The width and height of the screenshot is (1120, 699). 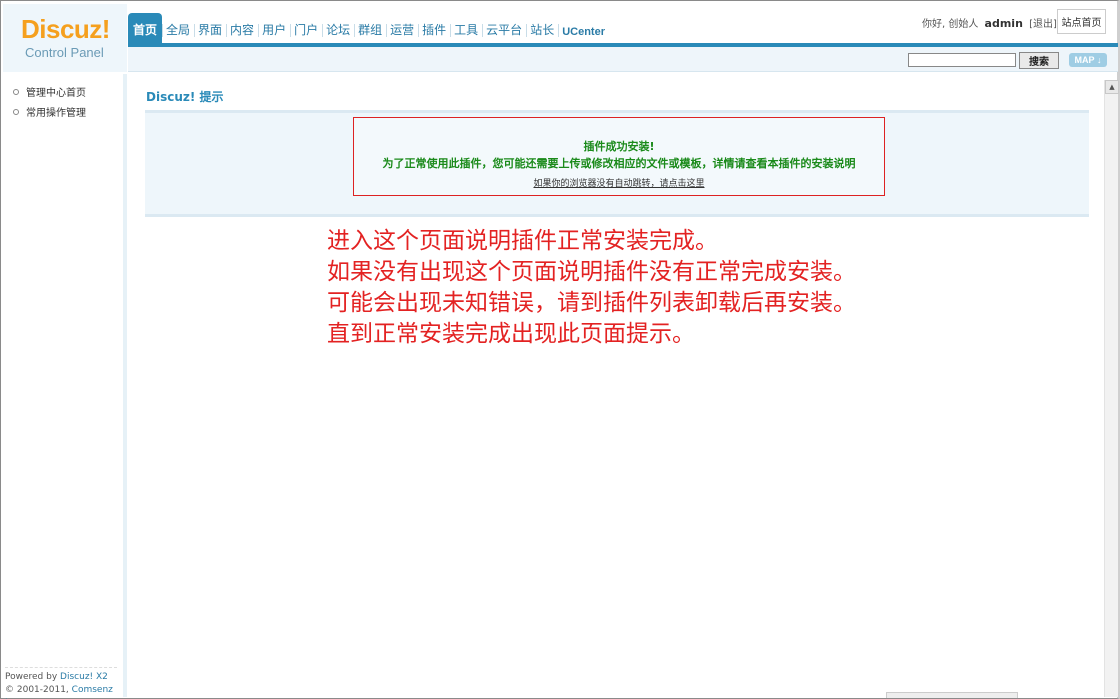 I want to click on nav-item-groups: 群组, so click(x=370, y=28).